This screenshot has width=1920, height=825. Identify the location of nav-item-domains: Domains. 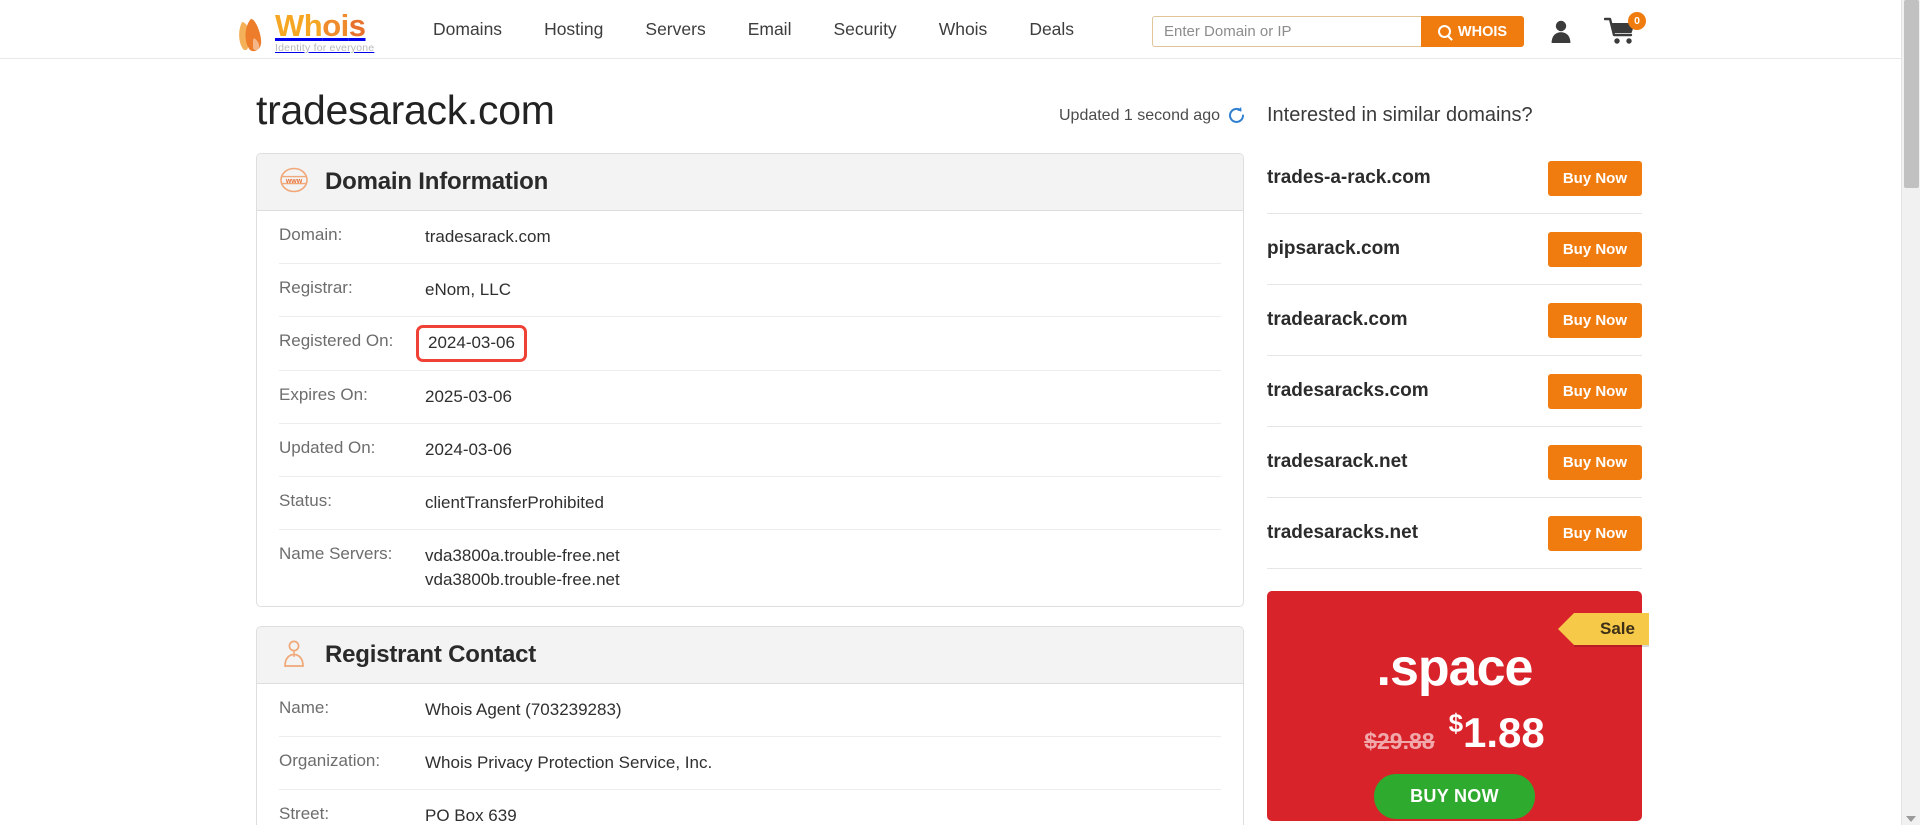
(467, 29).